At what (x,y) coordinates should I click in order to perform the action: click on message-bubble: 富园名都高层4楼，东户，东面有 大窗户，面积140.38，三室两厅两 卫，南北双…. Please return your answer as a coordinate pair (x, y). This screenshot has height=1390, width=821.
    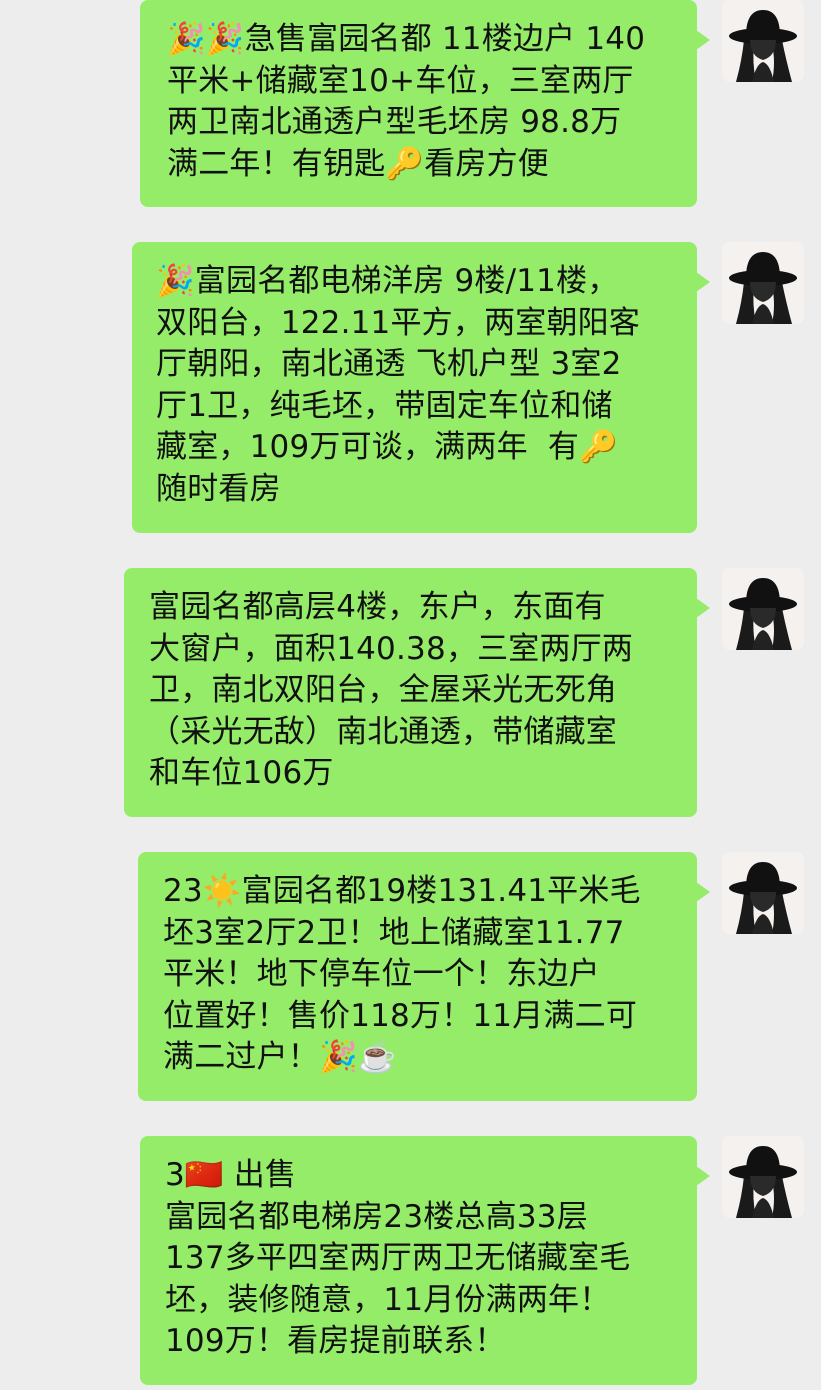
    Looking at the image, I should click on (417, 692).